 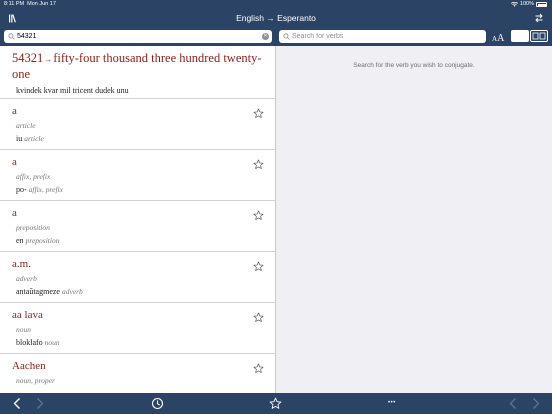 I want to click on entry-translation: po- affix, prefix, so click(x=39, y=189).